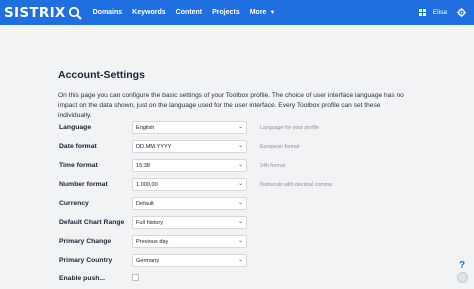 This screenshot has height=289, width=474. Describe the element at coordinates (289, 128) in the screenshot. I see `setting-hint: Language for your profile` at that location.